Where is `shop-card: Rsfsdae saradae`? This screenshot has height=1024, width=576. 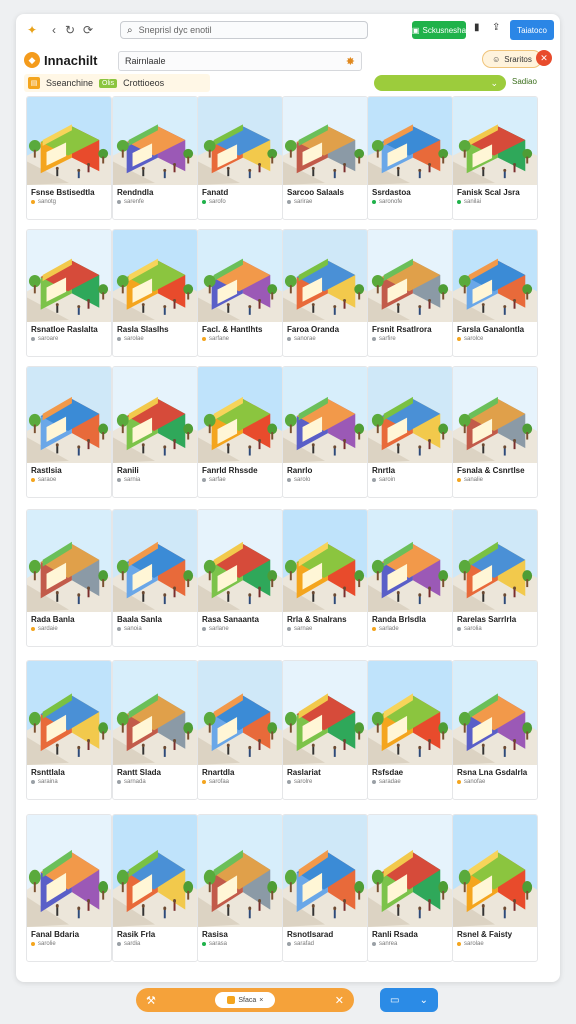
shop-card: Rsfsdae saradae is located at coordinates (410, 730).